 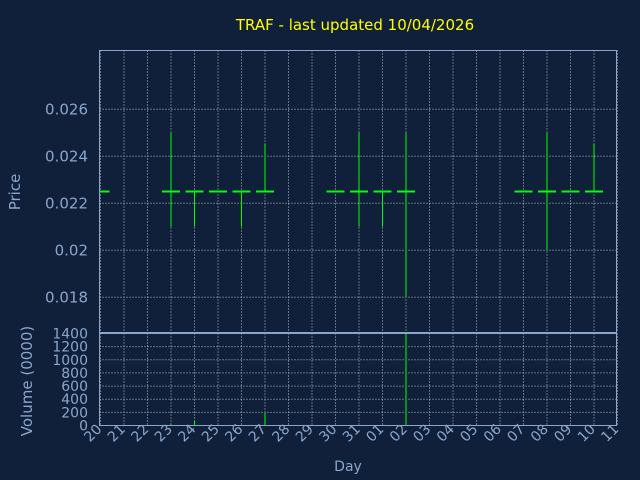 I want to click on price-axis-label: Price, so click(x=15, y=192).